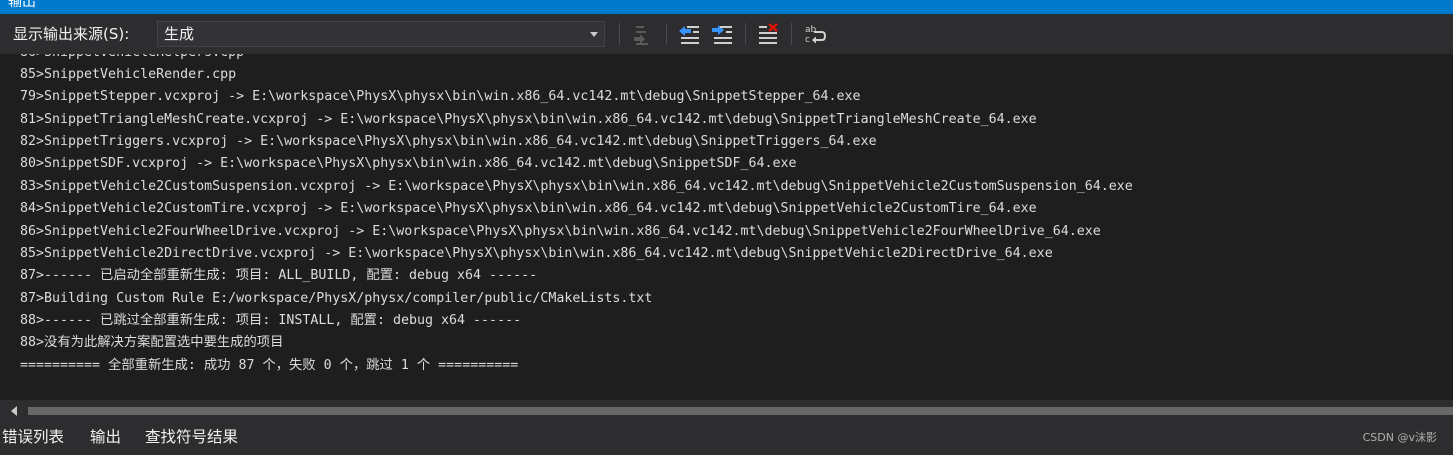 The image size is (1453, 455). I want to click on clear-all-button, so click(768, 34).